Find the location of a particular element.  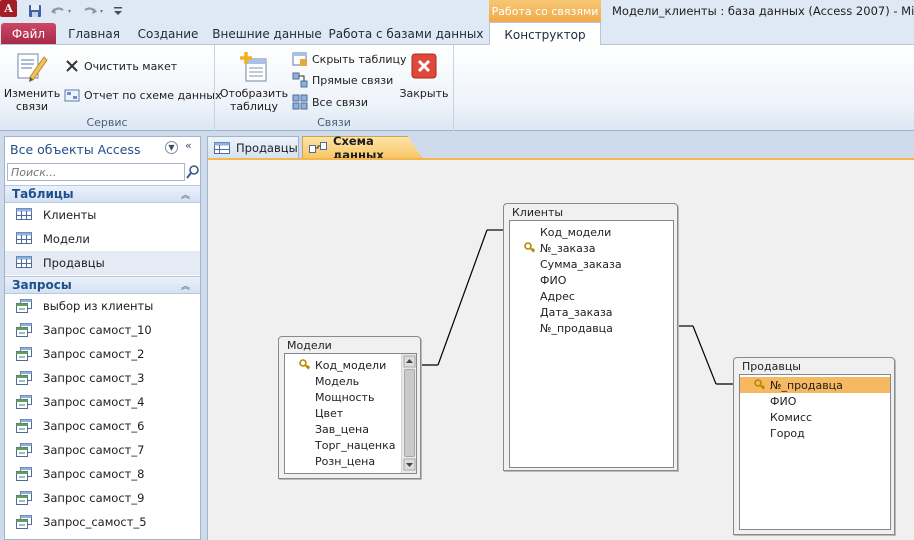

nav-query-item: Запрос самост_4 is located at coordinates (102, 402).